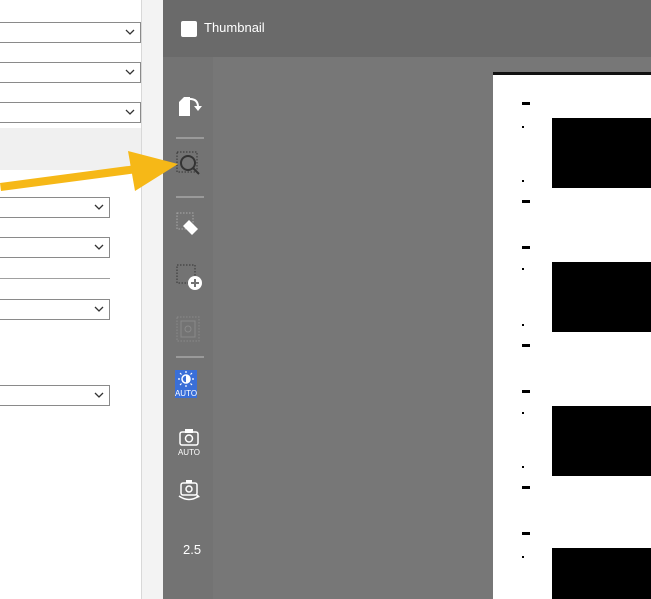  What do you see at coordinates (407, 28) in the screenshot?
I see `thumbnail-header: Thumbnail` at bounding box center [407, 28].